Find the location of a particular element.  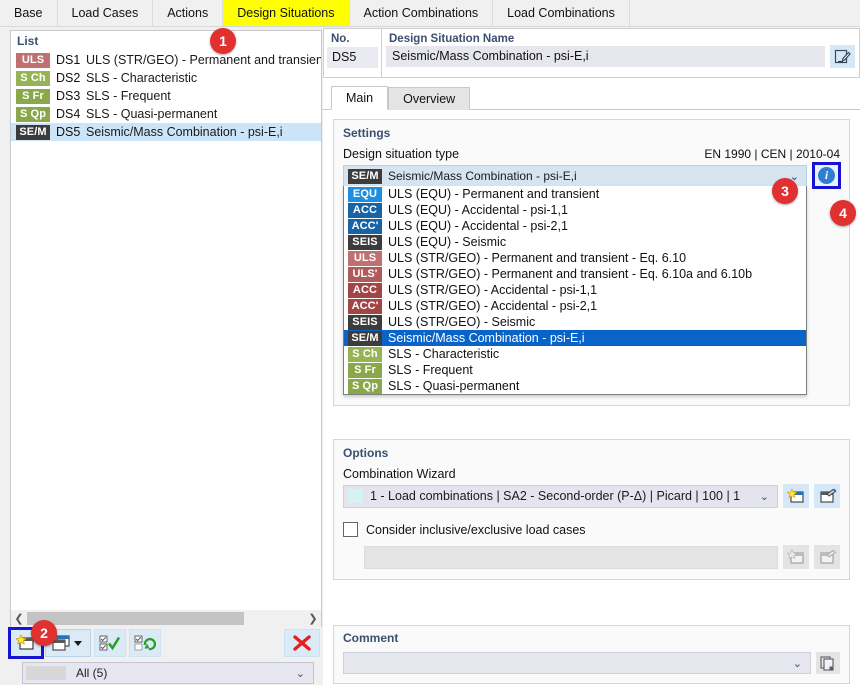

edit-name-button is located at coordinates (842, 56).